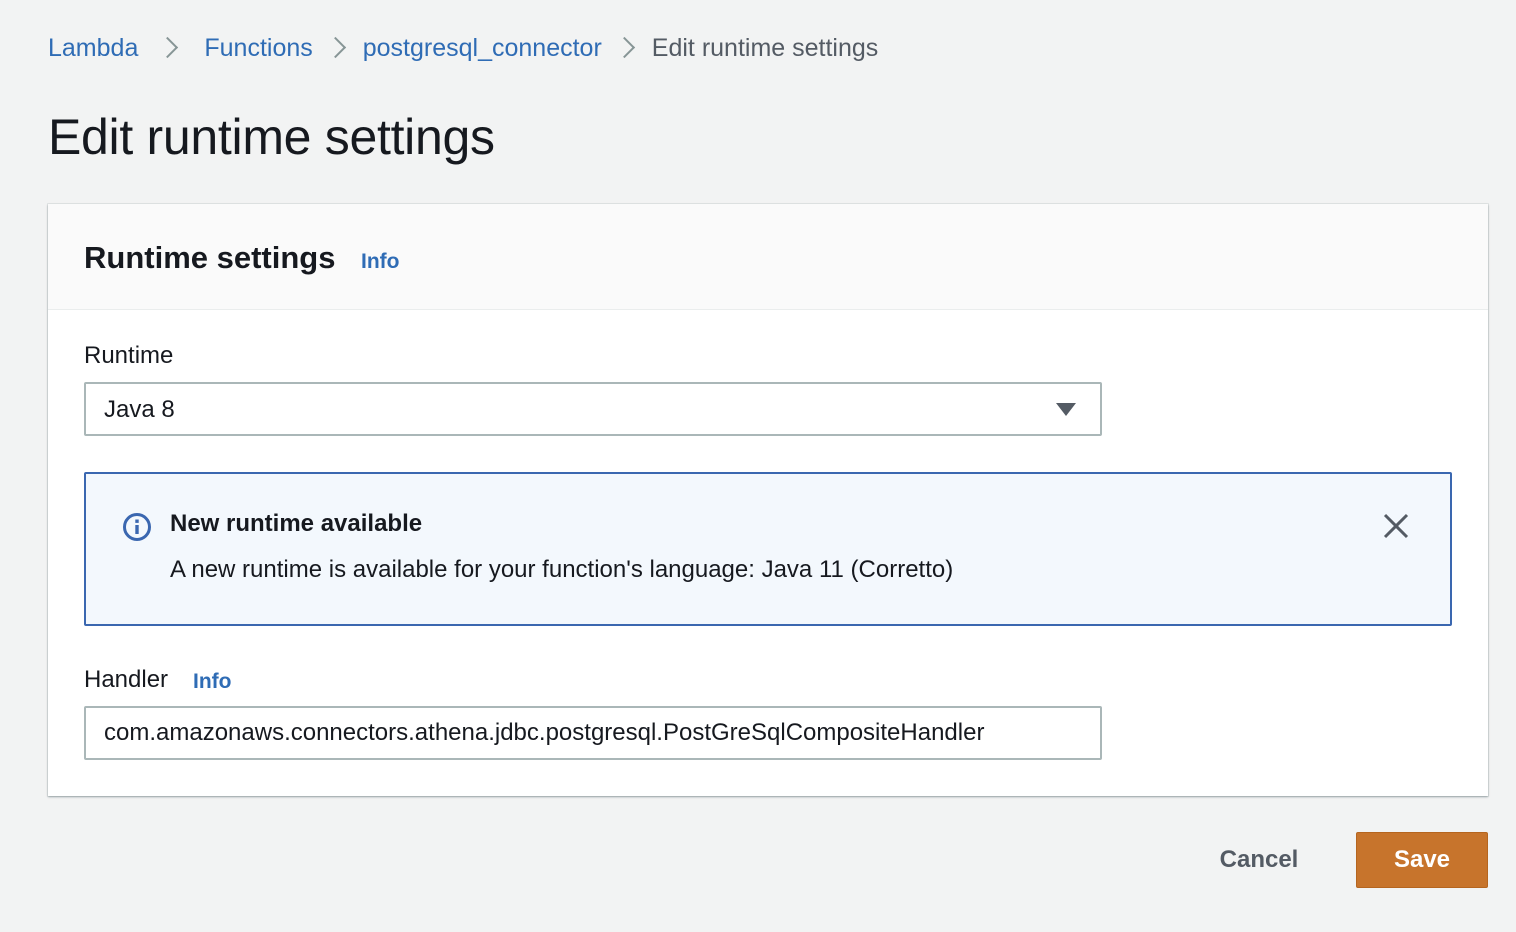 This screenshot has height=932, width=1516. Describe the element at coordinates (126, 679) in the screenshot. I see `handler-label: Handler` at that location.